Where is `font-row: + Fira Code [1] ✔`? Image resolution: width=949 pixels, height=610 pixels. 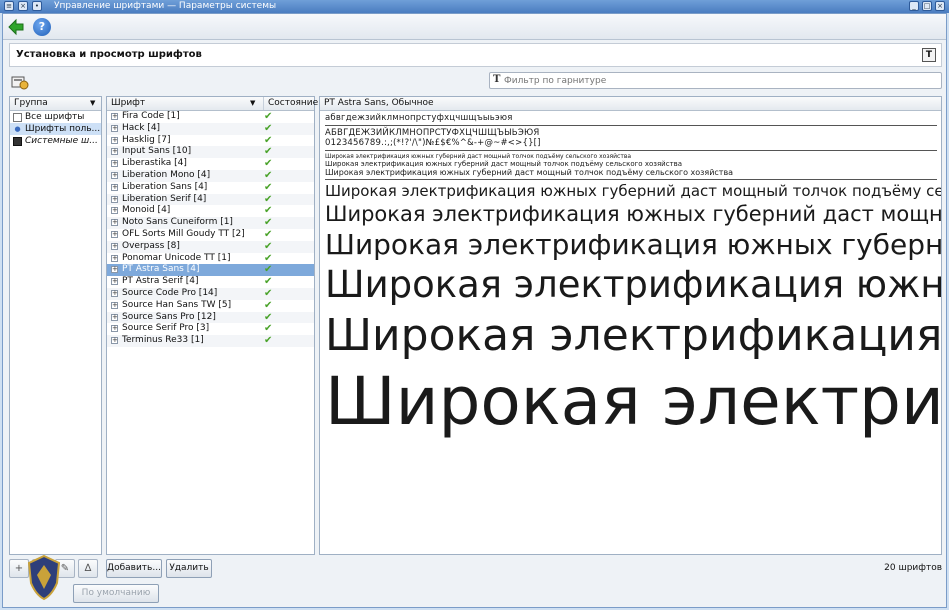
font-row: + Fira Code [1] ✔ is located at coordinates (210, 117).